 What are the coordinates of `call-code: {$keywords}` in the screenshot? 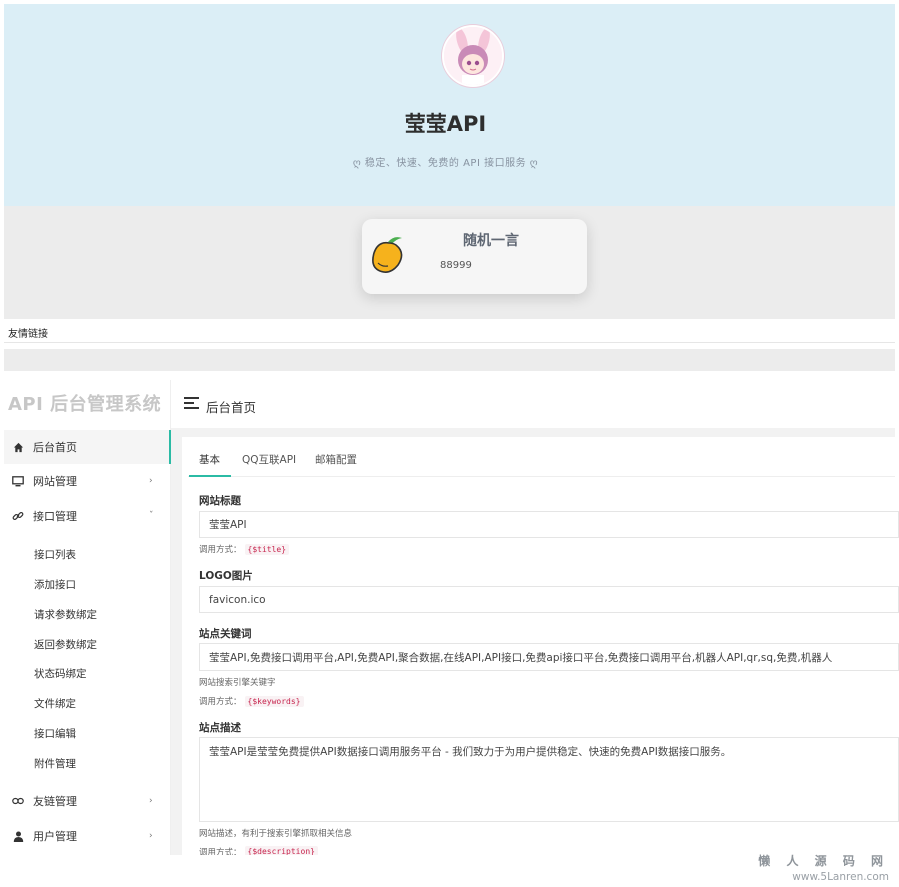 It's located at (274, 701).